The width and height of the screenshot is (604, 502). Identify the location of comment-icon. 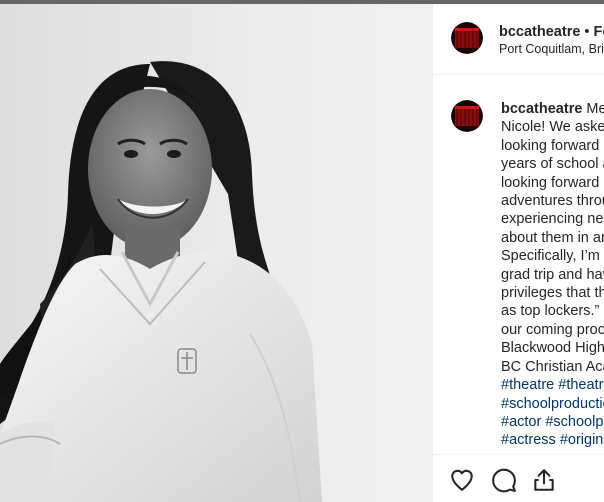
(504, 480).